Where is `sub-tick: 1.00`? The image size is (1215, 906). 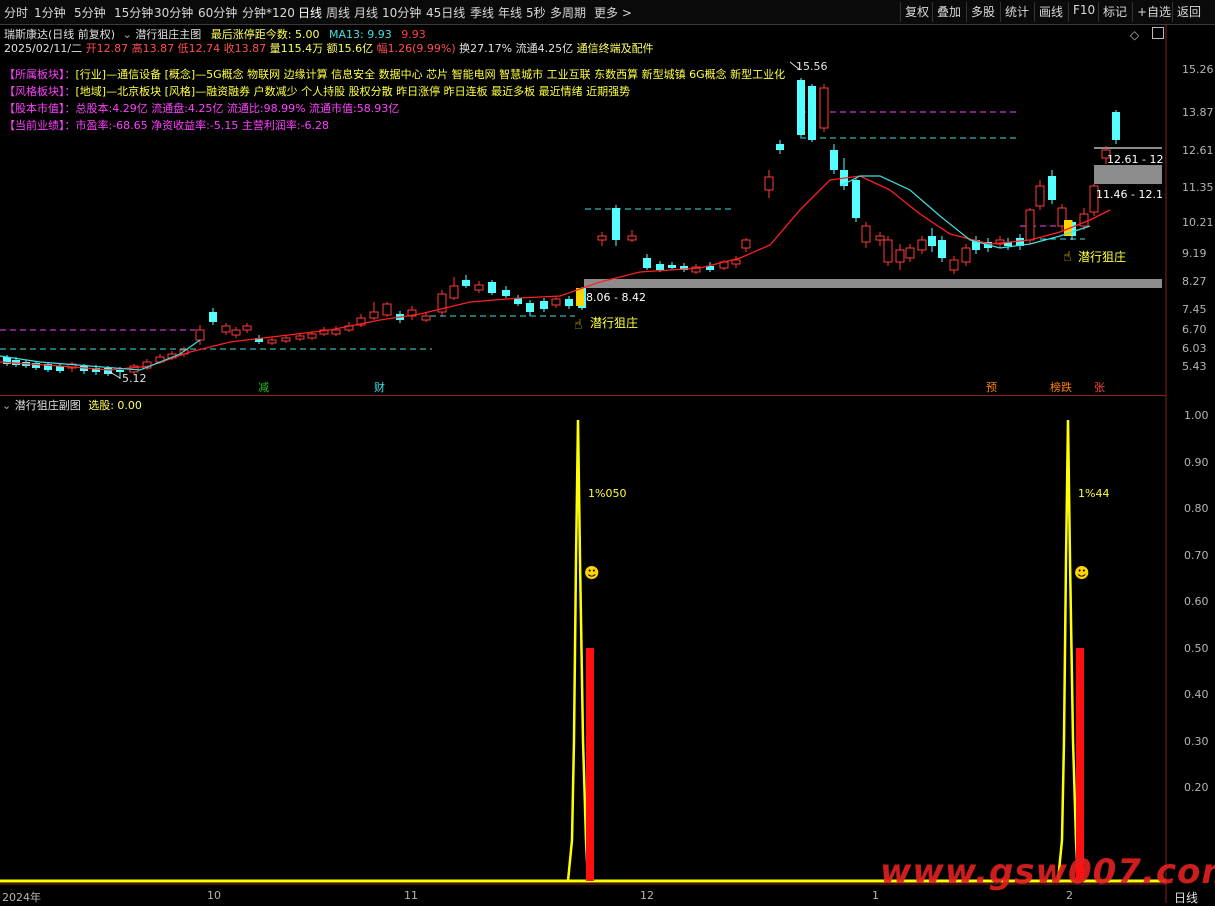
sub-tick: 1.00 is located at coordinates (1196, 415).